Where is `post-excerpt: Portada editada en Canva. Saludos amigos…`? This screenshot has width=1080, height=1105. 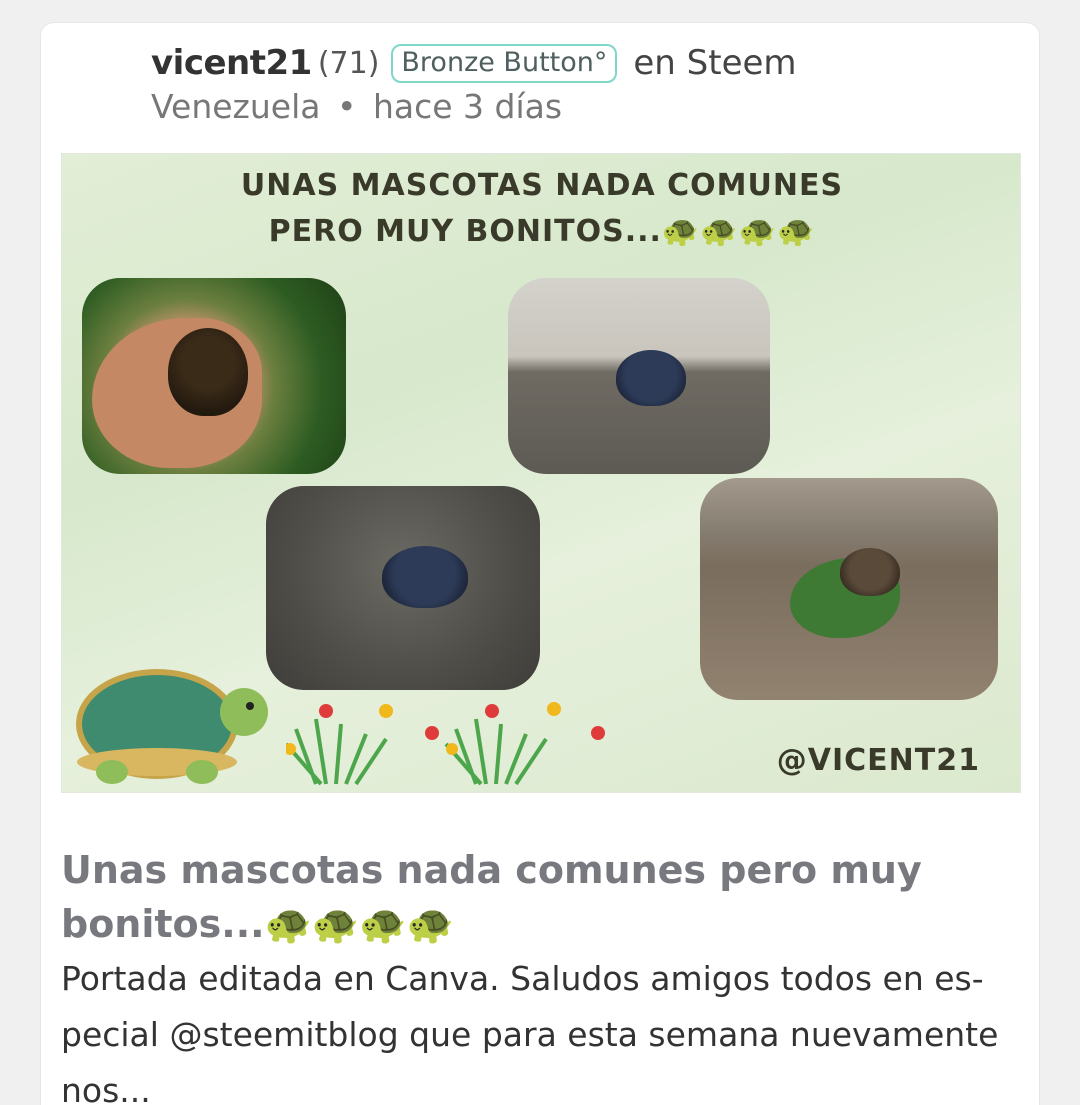 post-excerpt: Portada editada en Canva. Saludos amigos… is located at coordinates (536, 1028).